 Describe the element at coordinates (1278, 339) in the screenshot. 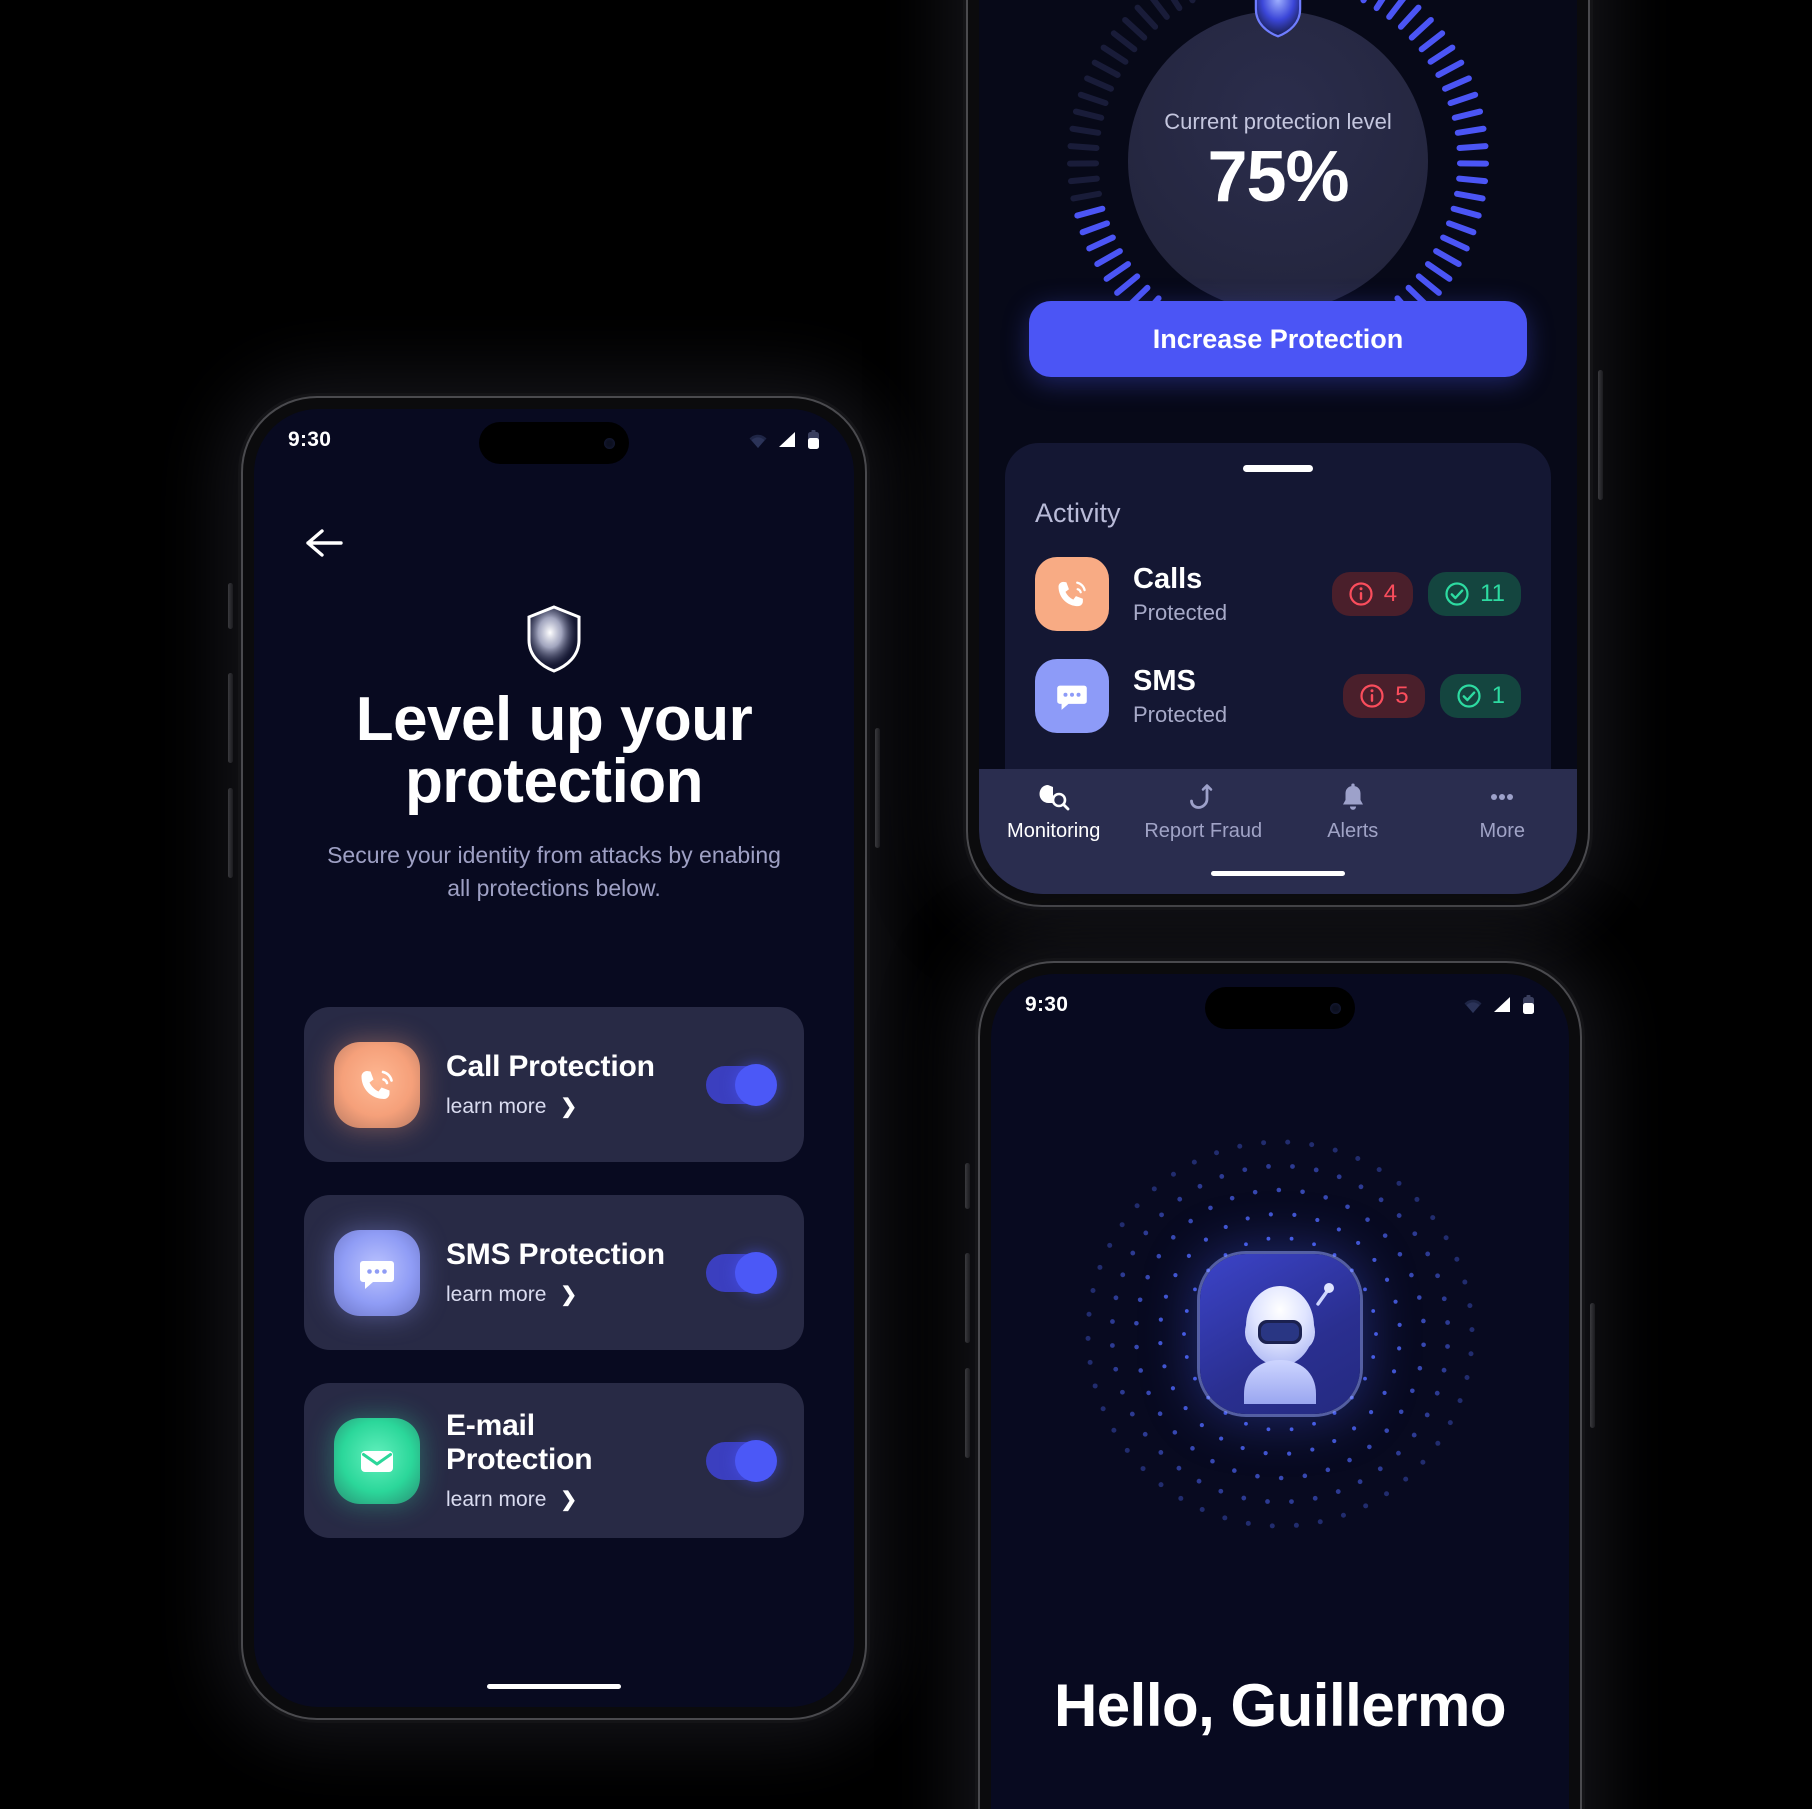

I see `increase-protection-button: Increase Protection` at that location.